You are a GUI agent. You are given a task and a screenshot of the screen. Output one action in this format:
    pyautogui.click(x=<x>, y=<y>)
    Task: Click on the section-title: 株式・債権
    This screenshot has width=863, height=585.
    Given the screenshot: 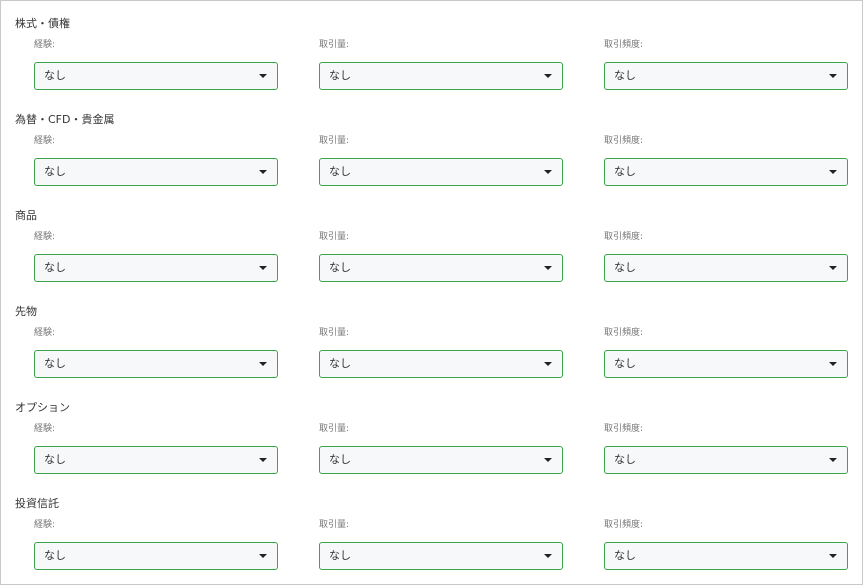 What is the action you would take?
    pyautogui.click(x=42, y=23)
    